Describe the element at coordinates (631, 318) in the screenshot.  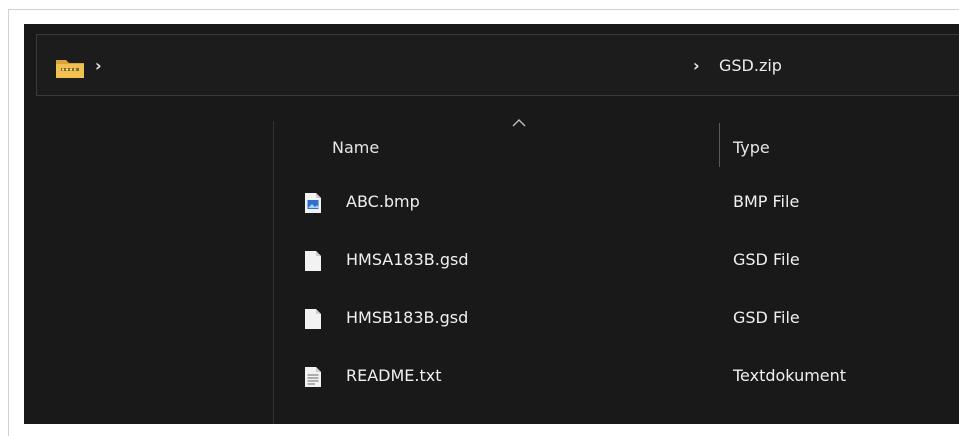
I see `file-row-hmsb183b-gsd: HMSB183B.gsd GSD File` at that location.